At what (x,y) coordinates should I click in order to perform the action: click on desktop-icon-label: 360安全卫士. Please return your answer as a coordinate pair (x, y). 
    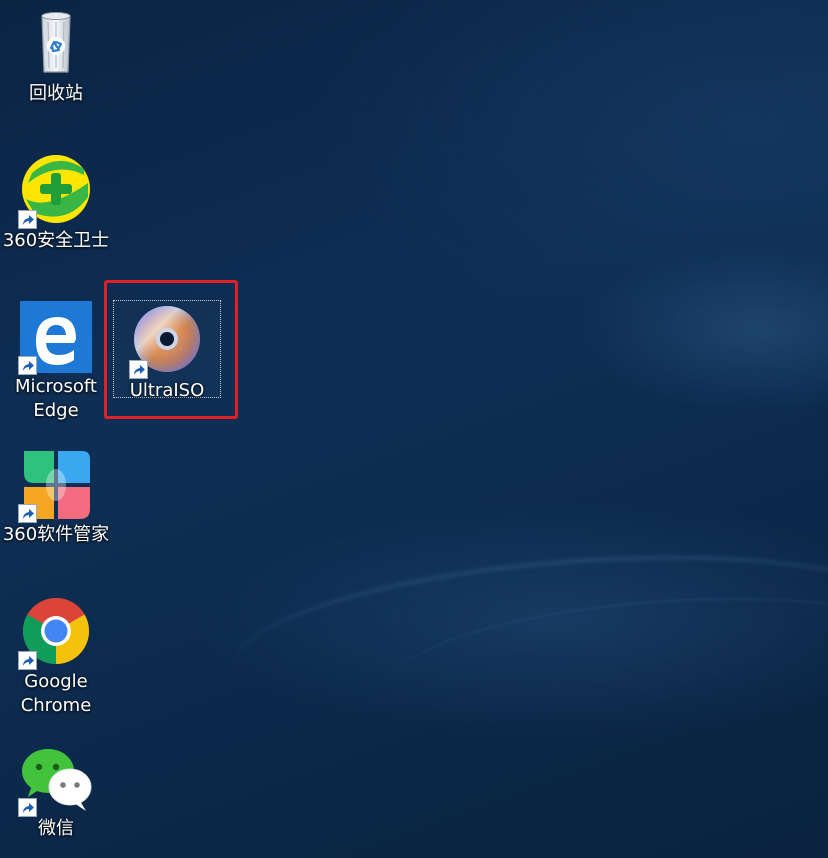
    Looking at the image, I should click on (56, 240).